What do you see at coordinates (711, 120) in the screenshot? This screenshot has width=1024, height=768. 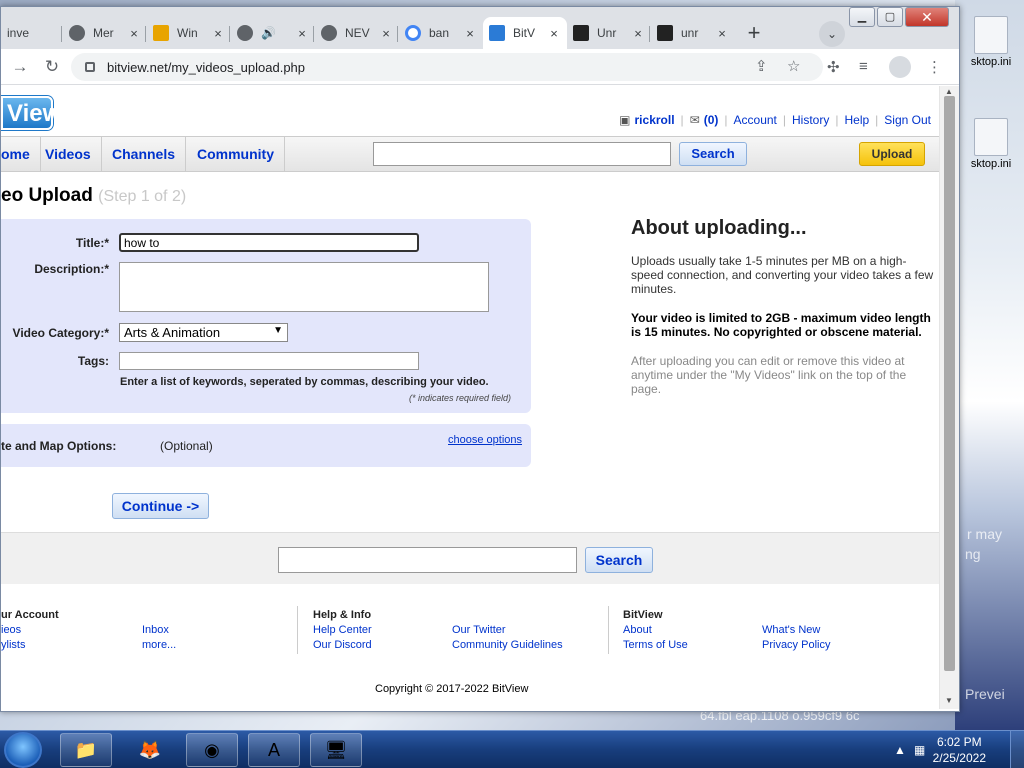 I see `inbox-count-link: (0)` at bounding box center [711, 120].